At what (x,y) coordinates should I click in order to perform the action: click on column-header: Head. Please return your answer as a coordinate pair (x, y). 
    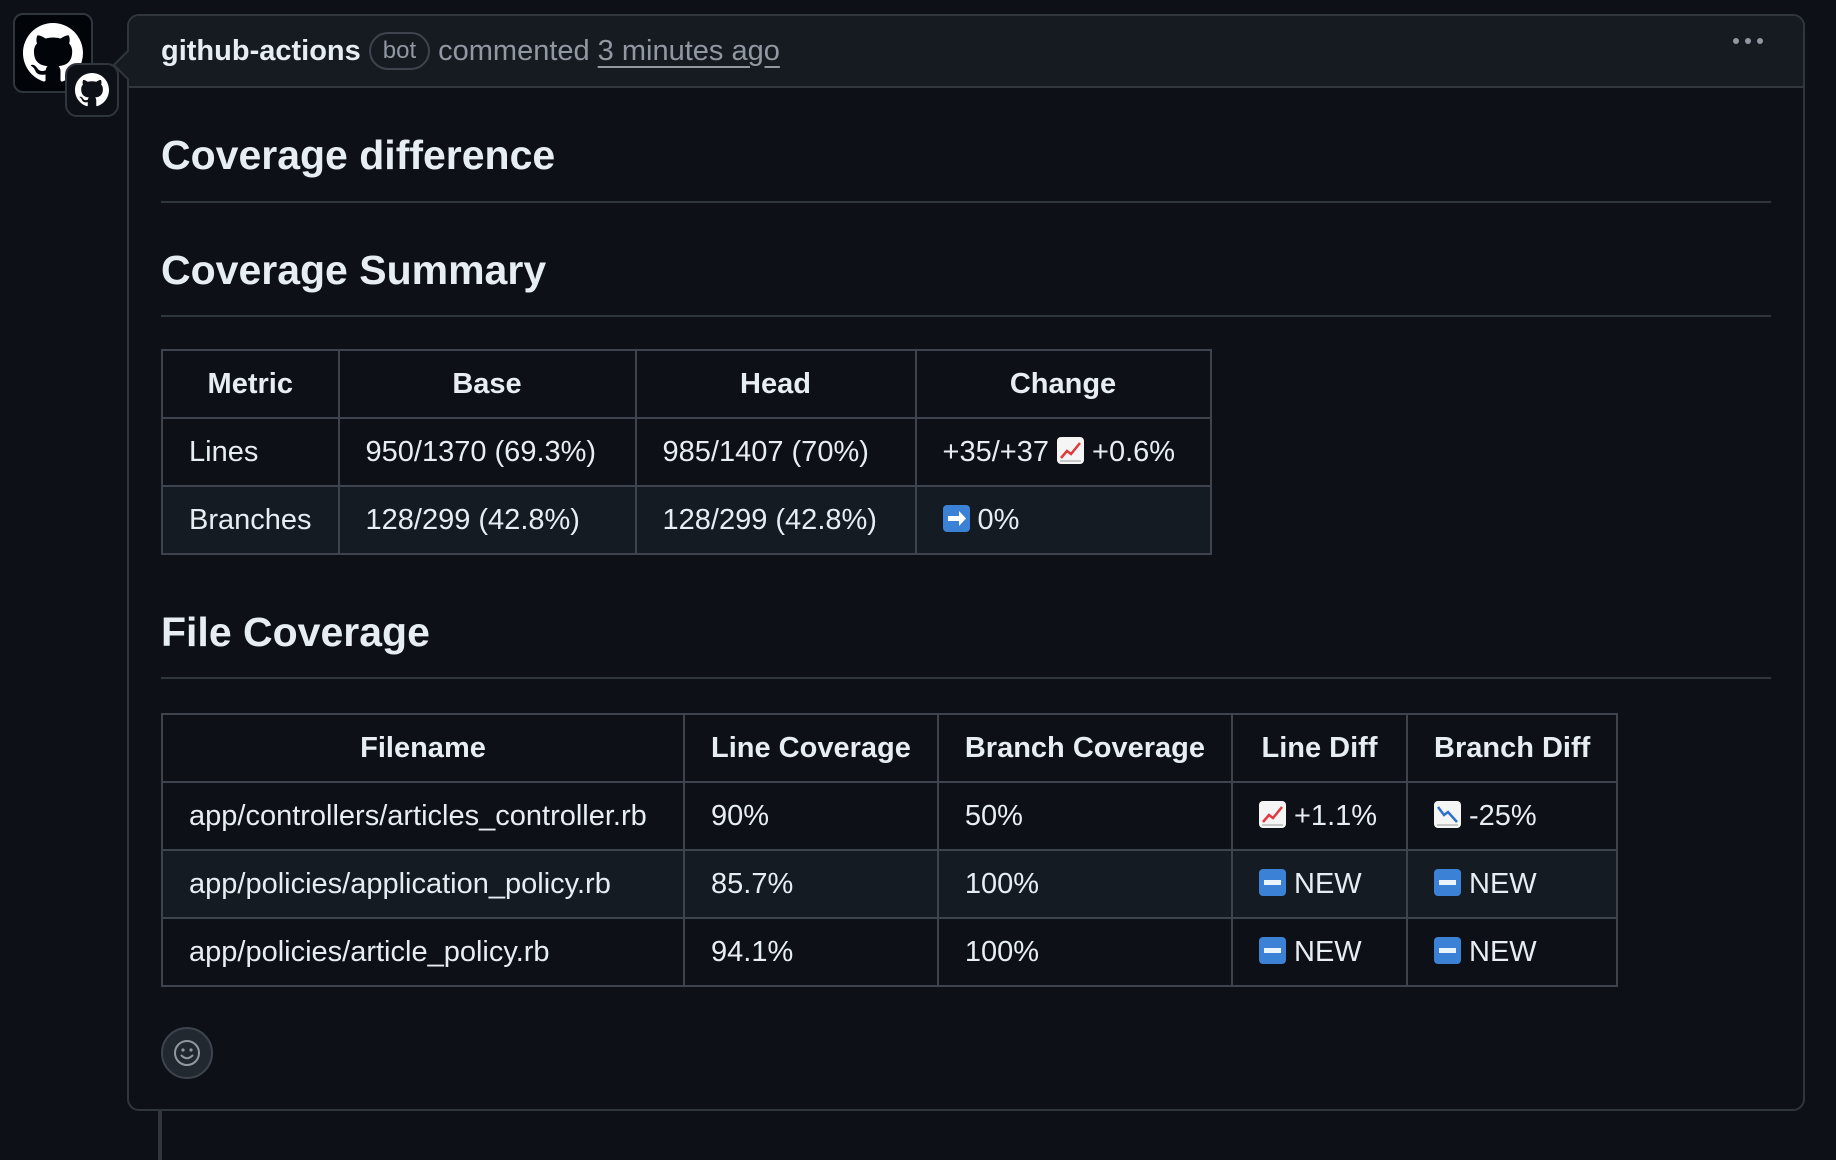
    Looking at the image, I should click on (775, 384).